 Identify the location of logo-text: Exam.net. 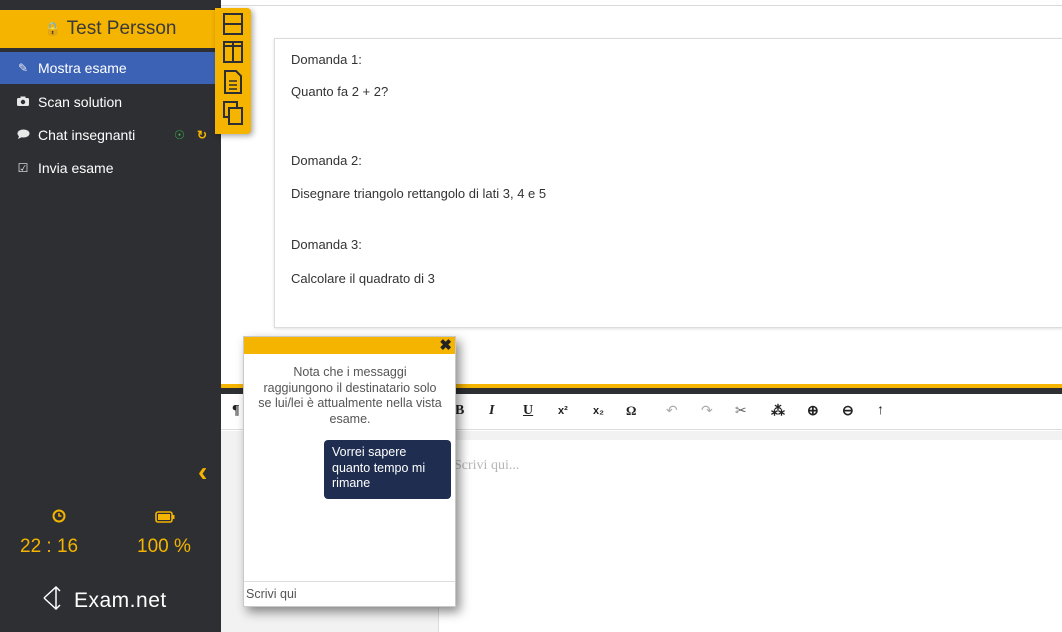
(120, 600).